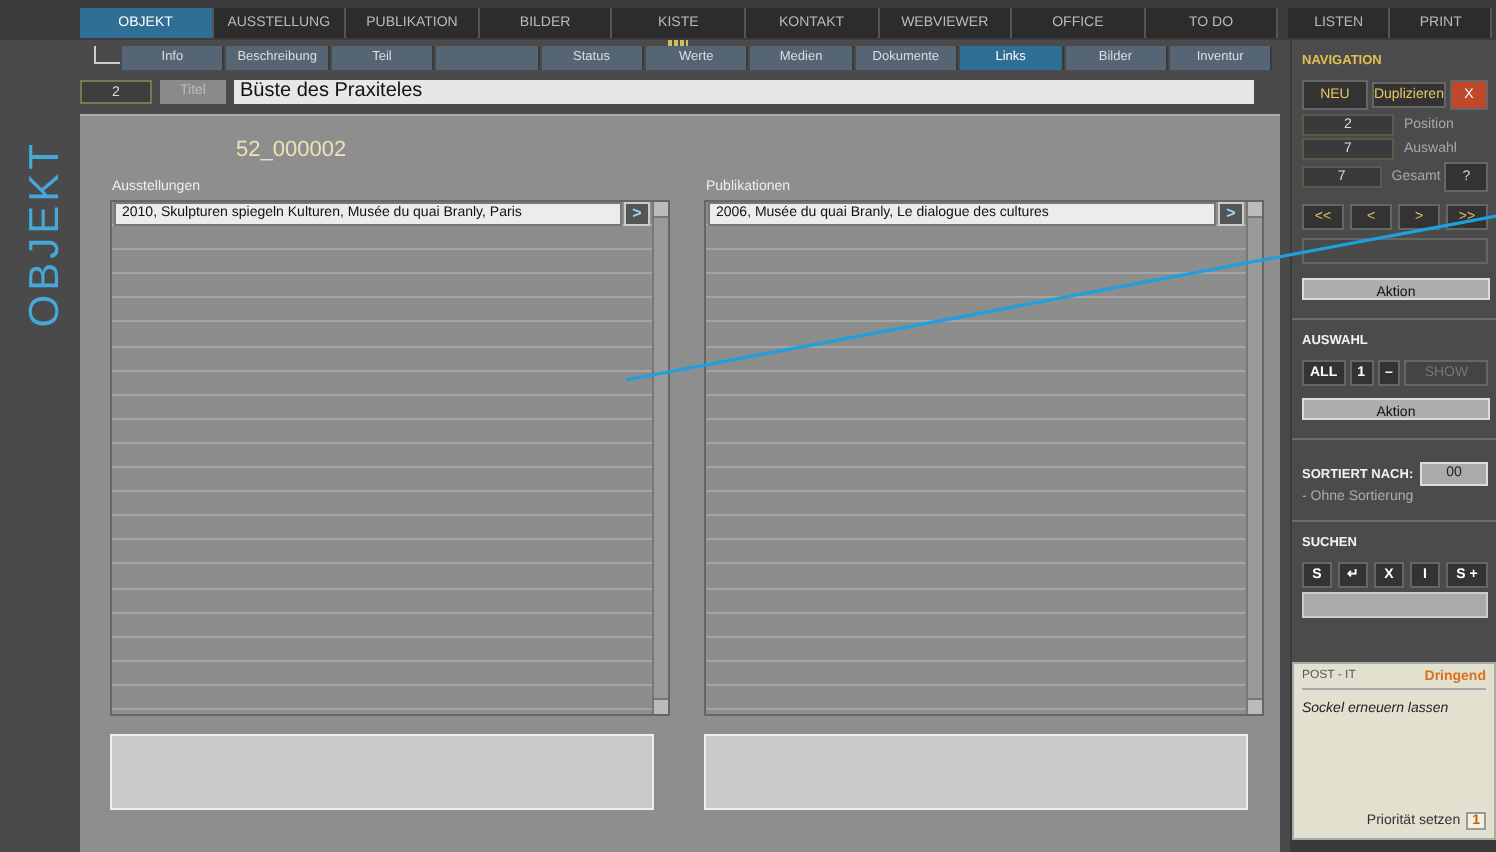  Describe the element at coordinates (488, 58) in the screenshot. I see `sub-tab` at that location.